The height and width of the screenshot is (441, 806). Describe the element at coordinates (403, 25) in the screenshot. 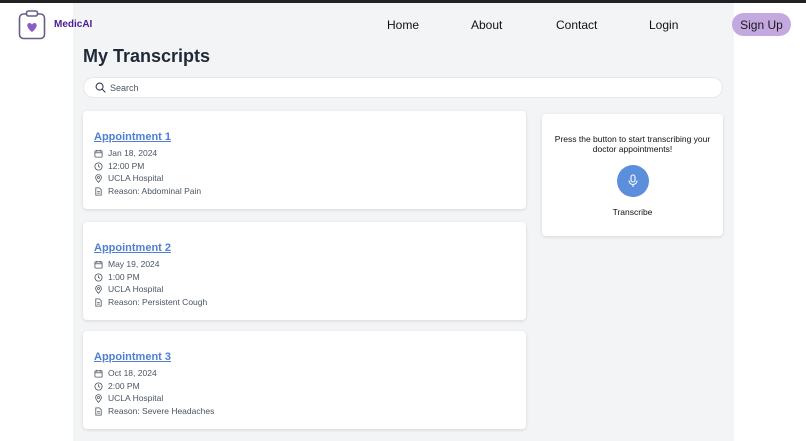

I see `nav-home-link: Home` at that location.